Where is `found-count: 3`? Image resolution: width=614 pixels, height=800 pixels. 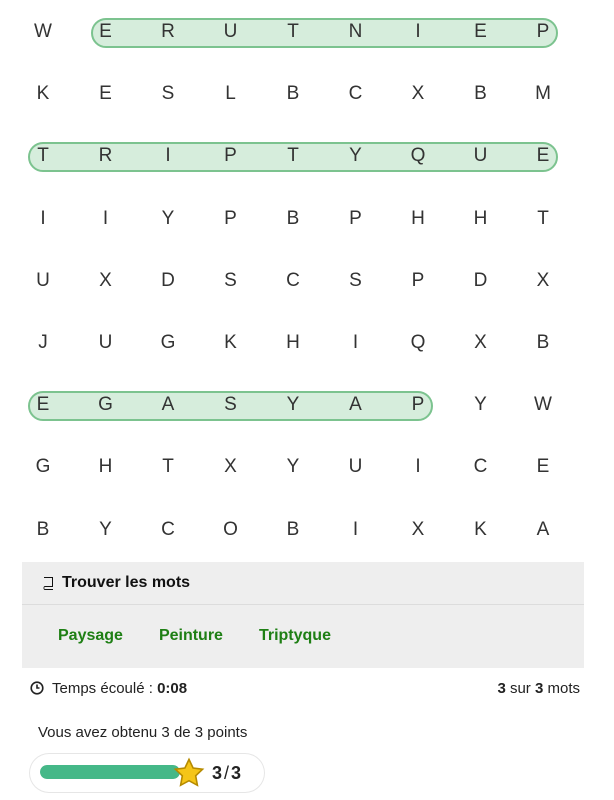
found-count: 3 is located at coordinates (501, 688).